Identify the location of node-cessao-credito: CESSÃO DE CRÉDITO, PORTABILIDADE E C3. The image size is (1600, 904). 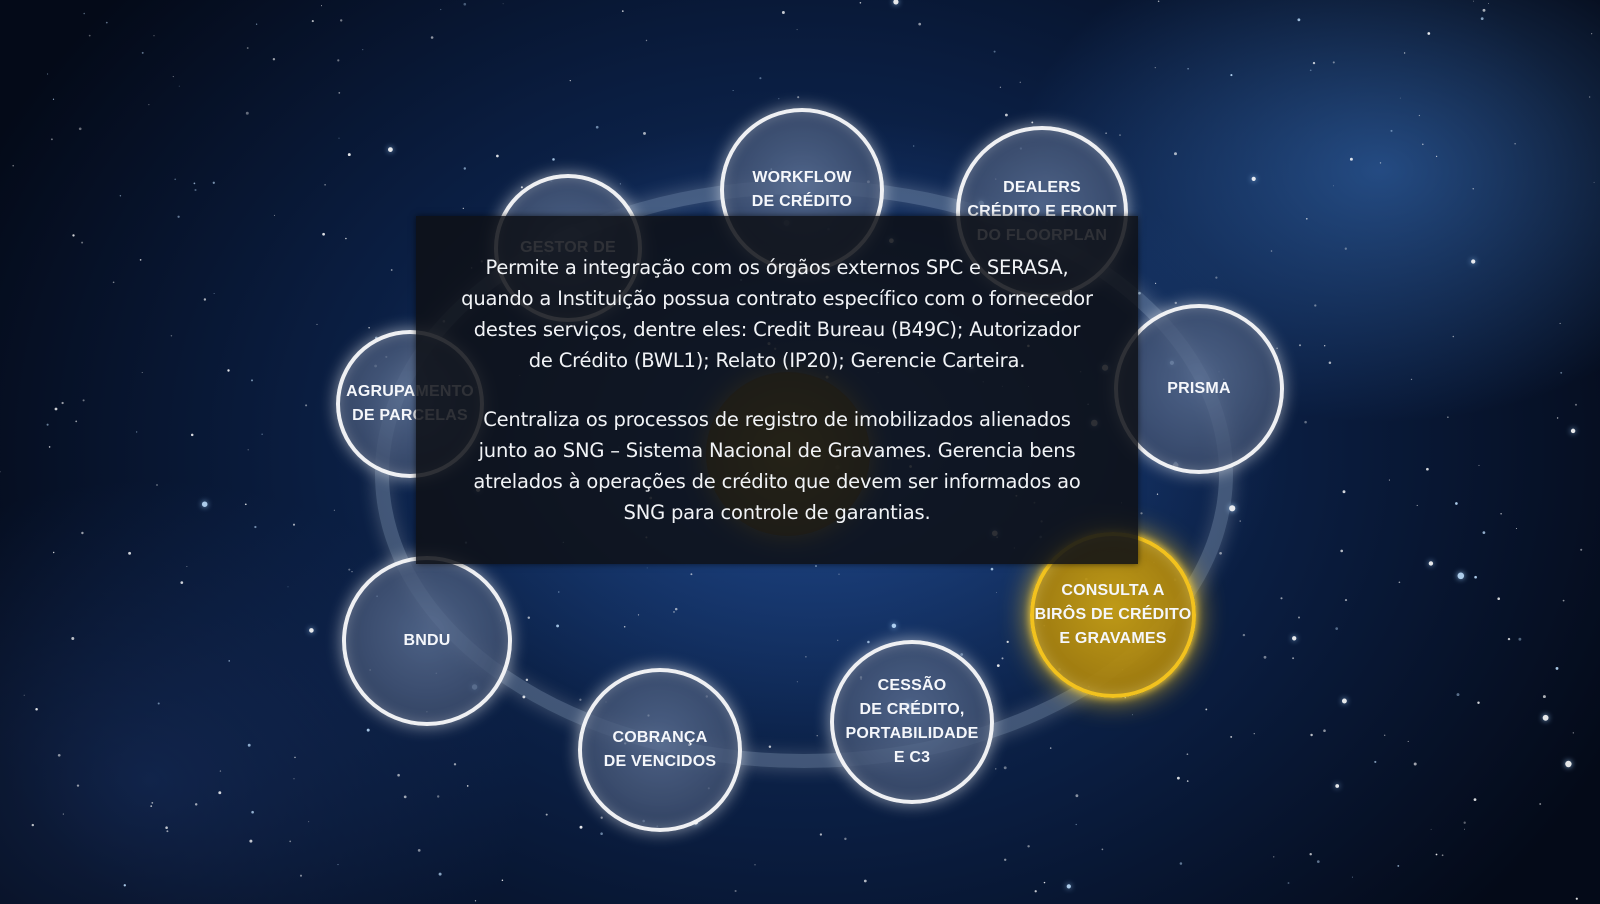
(912, 722).